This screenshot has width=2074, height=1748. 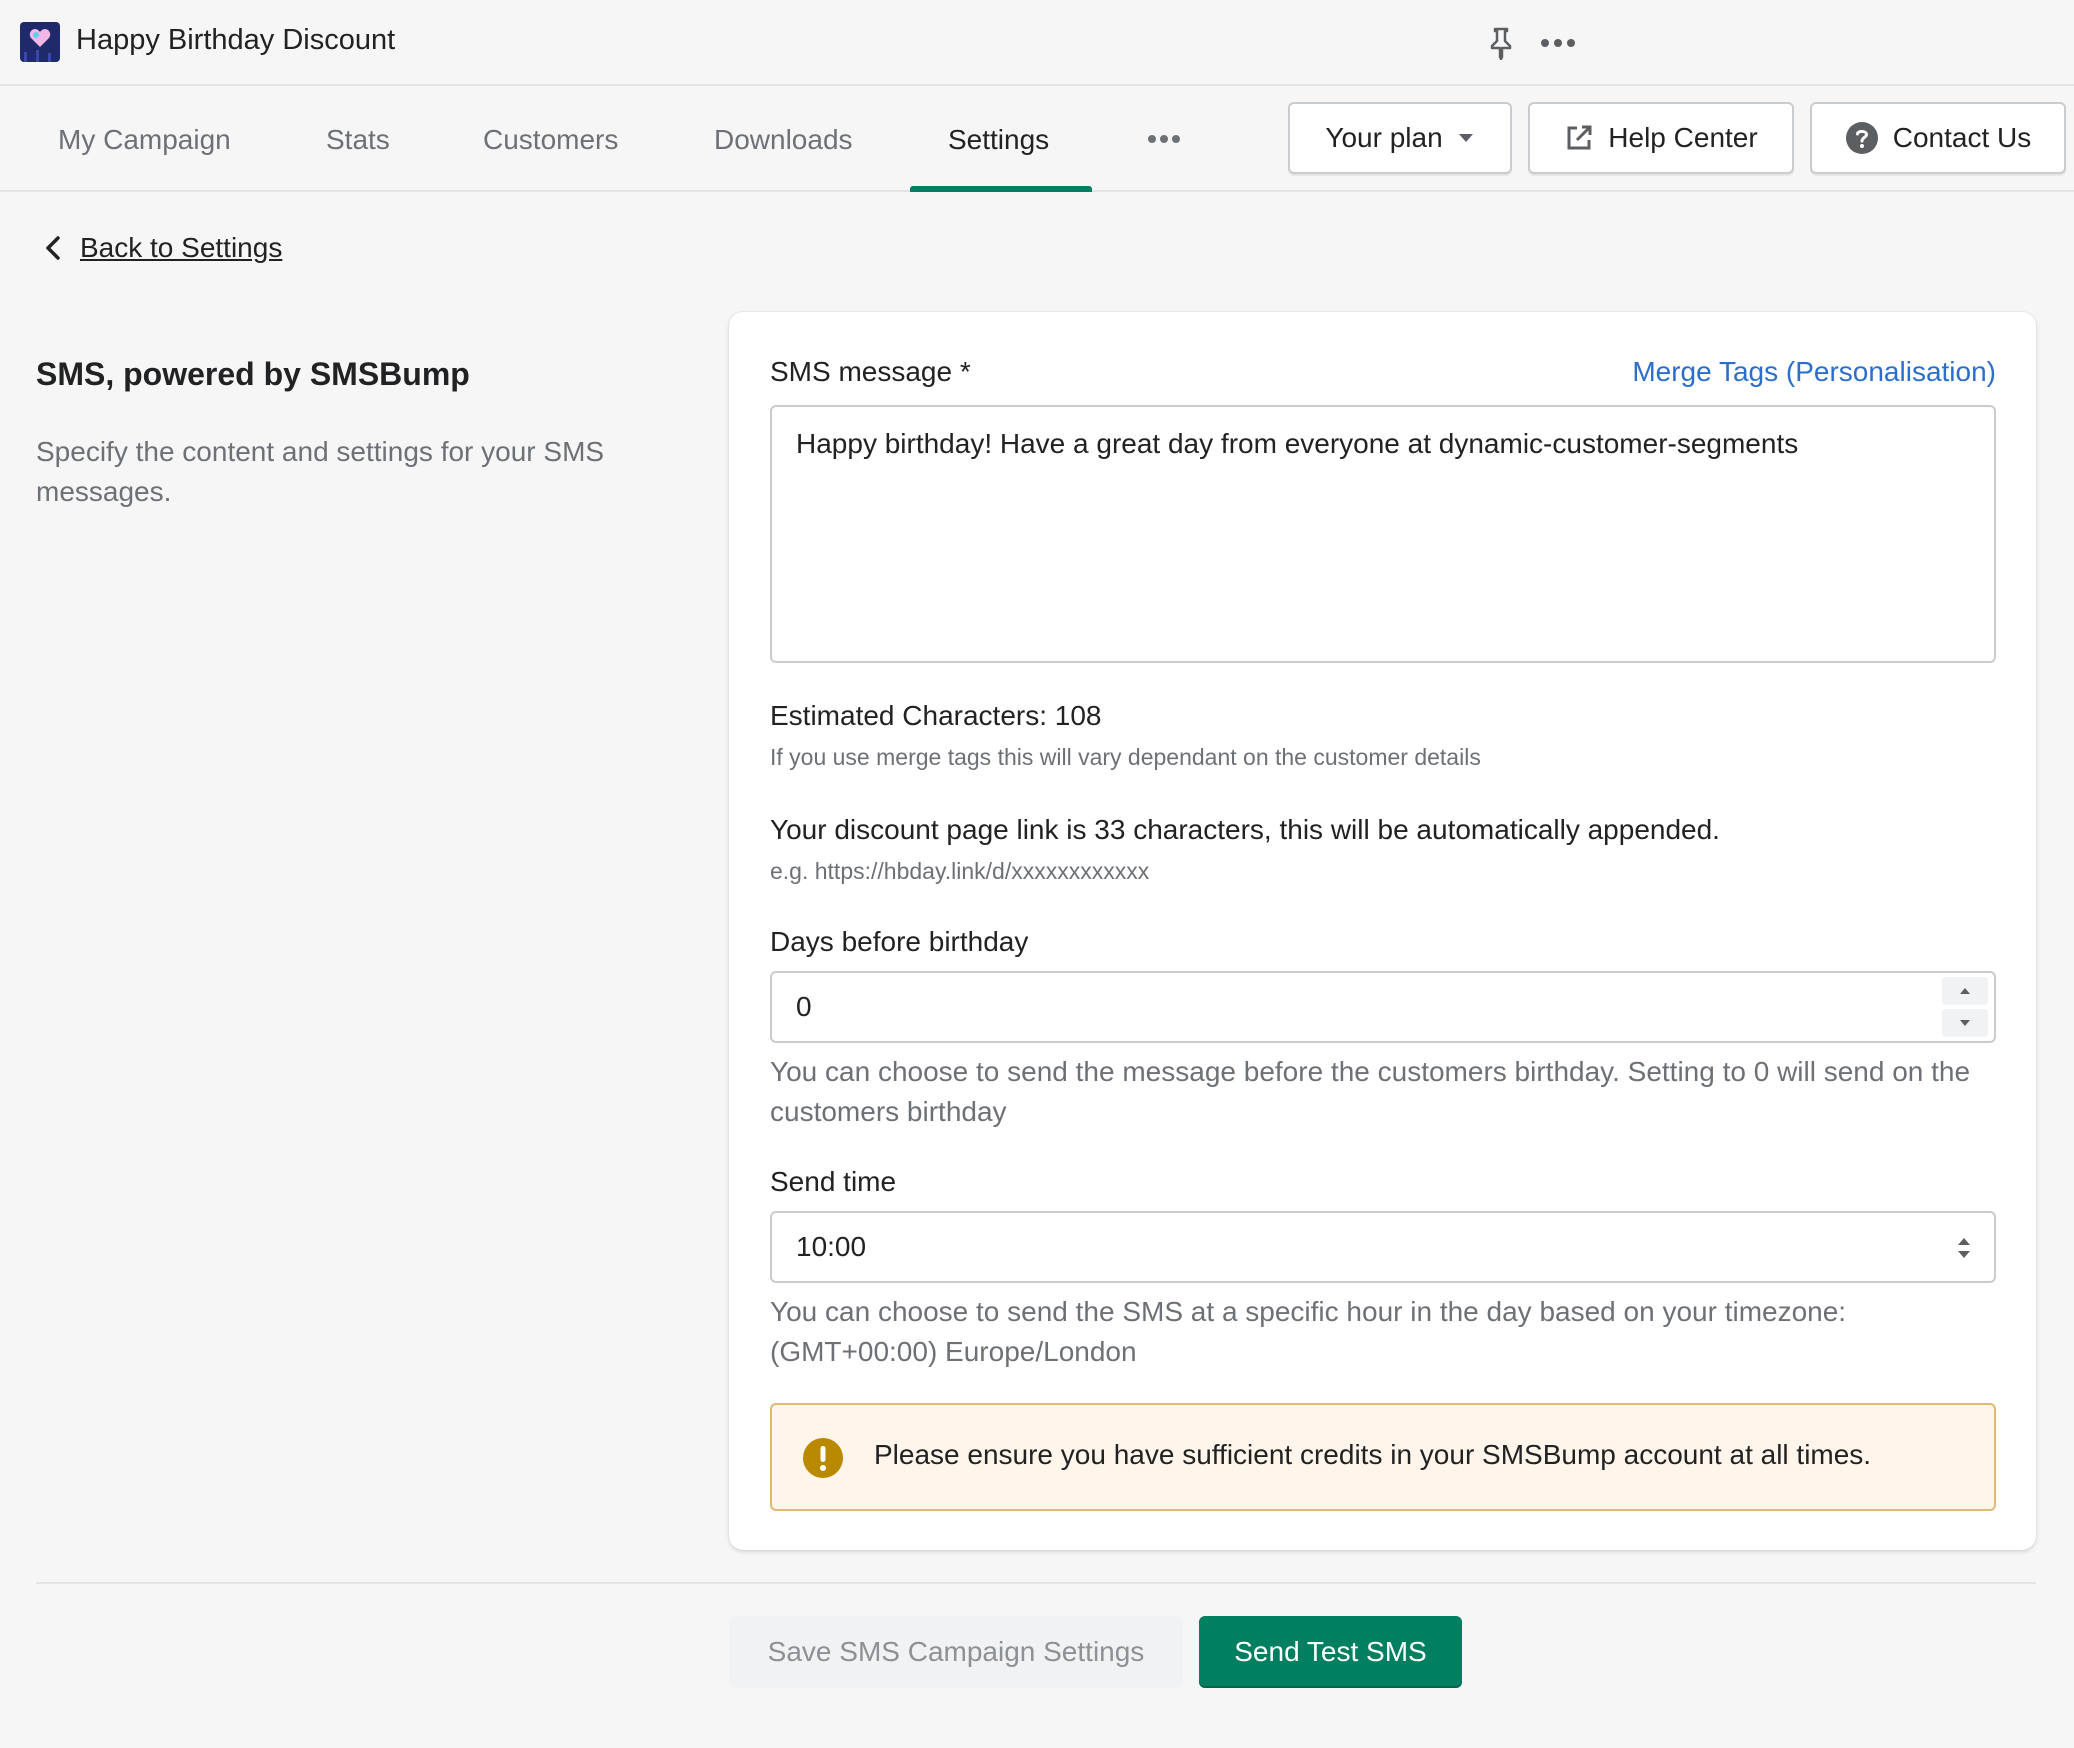 What do you see at coordinates (998, 138) in the screenshot?
I see `tab-settings: Settings` at bounding box center [998, 138].